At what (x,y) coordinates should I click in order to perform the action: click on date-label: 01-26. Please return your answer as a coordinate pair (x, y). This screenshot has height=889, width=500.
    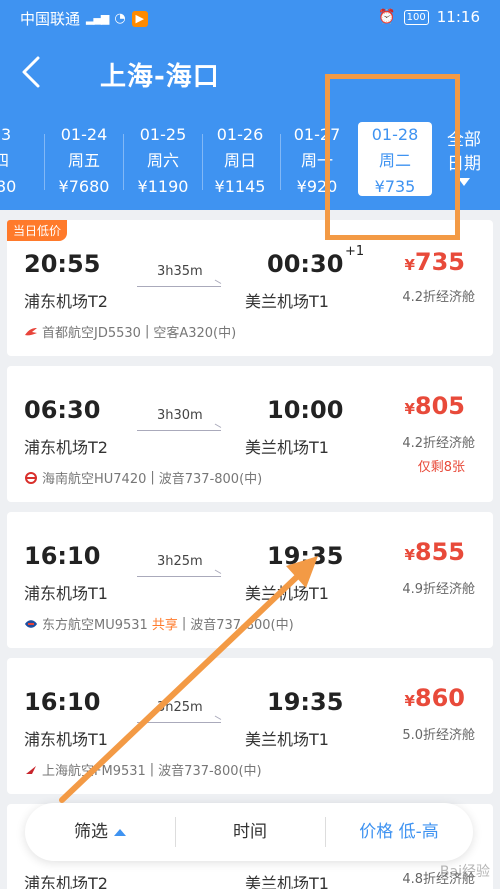
    Looking at the image, I should click on (240, 134).